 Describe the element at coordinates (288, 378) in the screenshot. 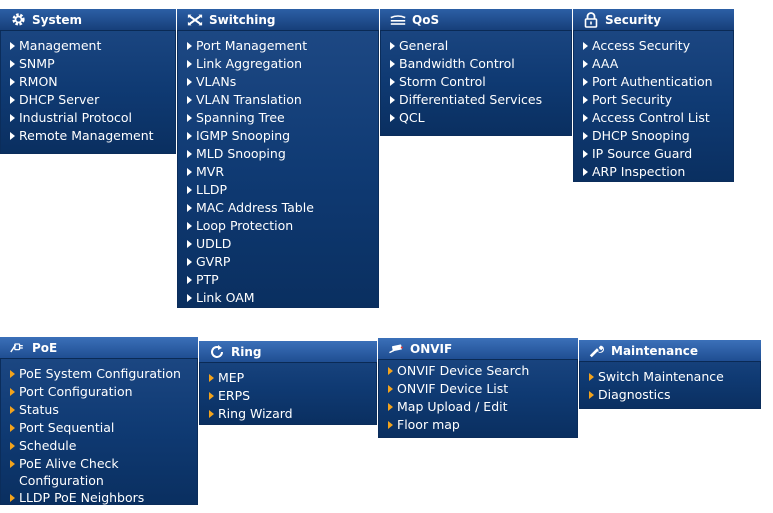

I see `menu-item-mep: MEP` at that location.